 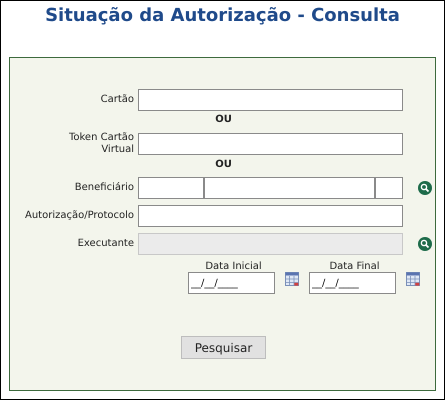 What do you see at coordinates (222, 16) in the screenshot?
I see `page-title: Situação da Autorização - Consulta` at bounding box center [222, 16].